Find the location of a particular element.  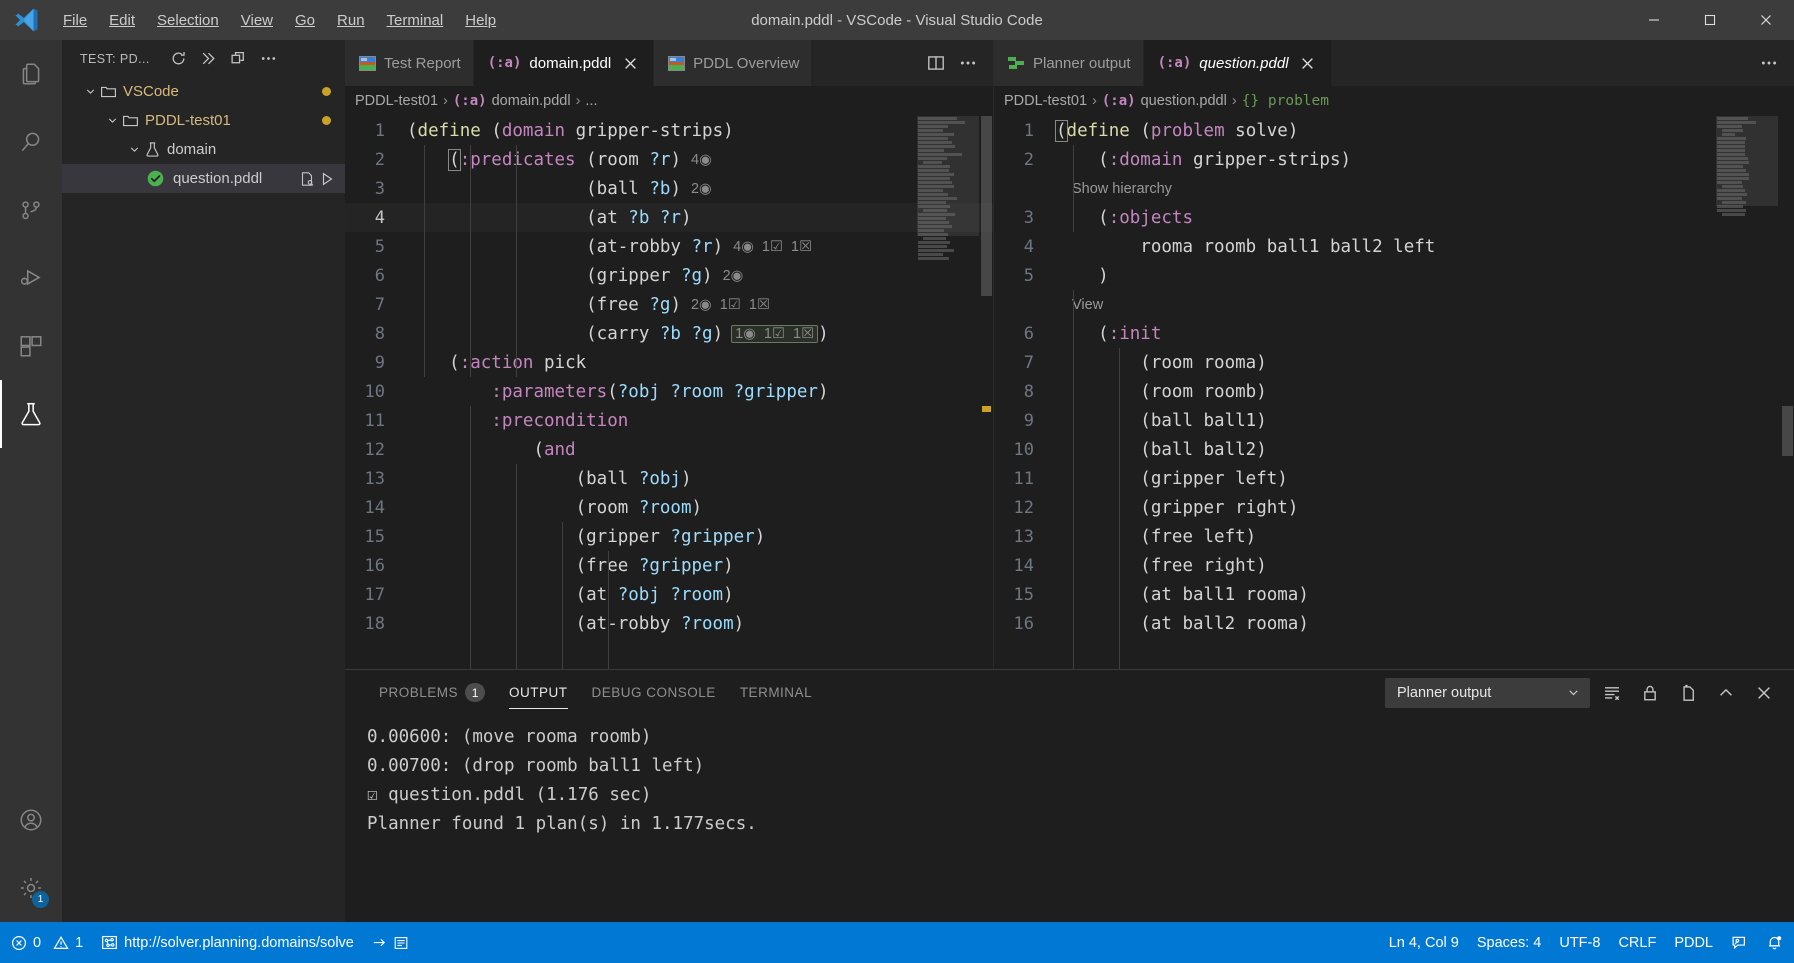

status-cursor-position: Ln 4, Col 9 is located at coordinates (1424, 942).